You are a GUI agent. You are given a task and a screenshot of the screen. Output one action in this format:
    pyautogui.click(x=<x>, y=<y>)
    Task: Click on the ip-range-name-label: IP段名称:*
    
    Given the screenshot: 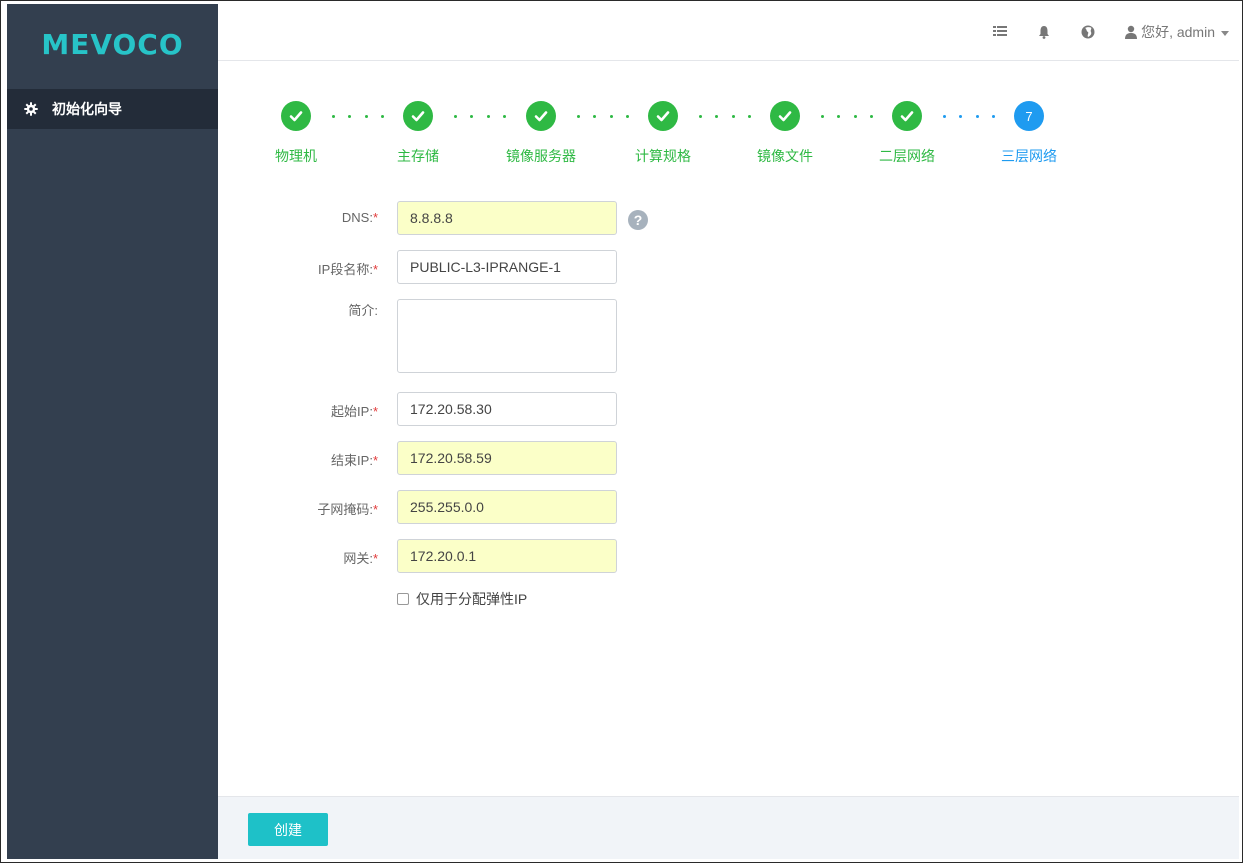 What is the action you would take?
    pyautogui.click(x=348, y=269)
    